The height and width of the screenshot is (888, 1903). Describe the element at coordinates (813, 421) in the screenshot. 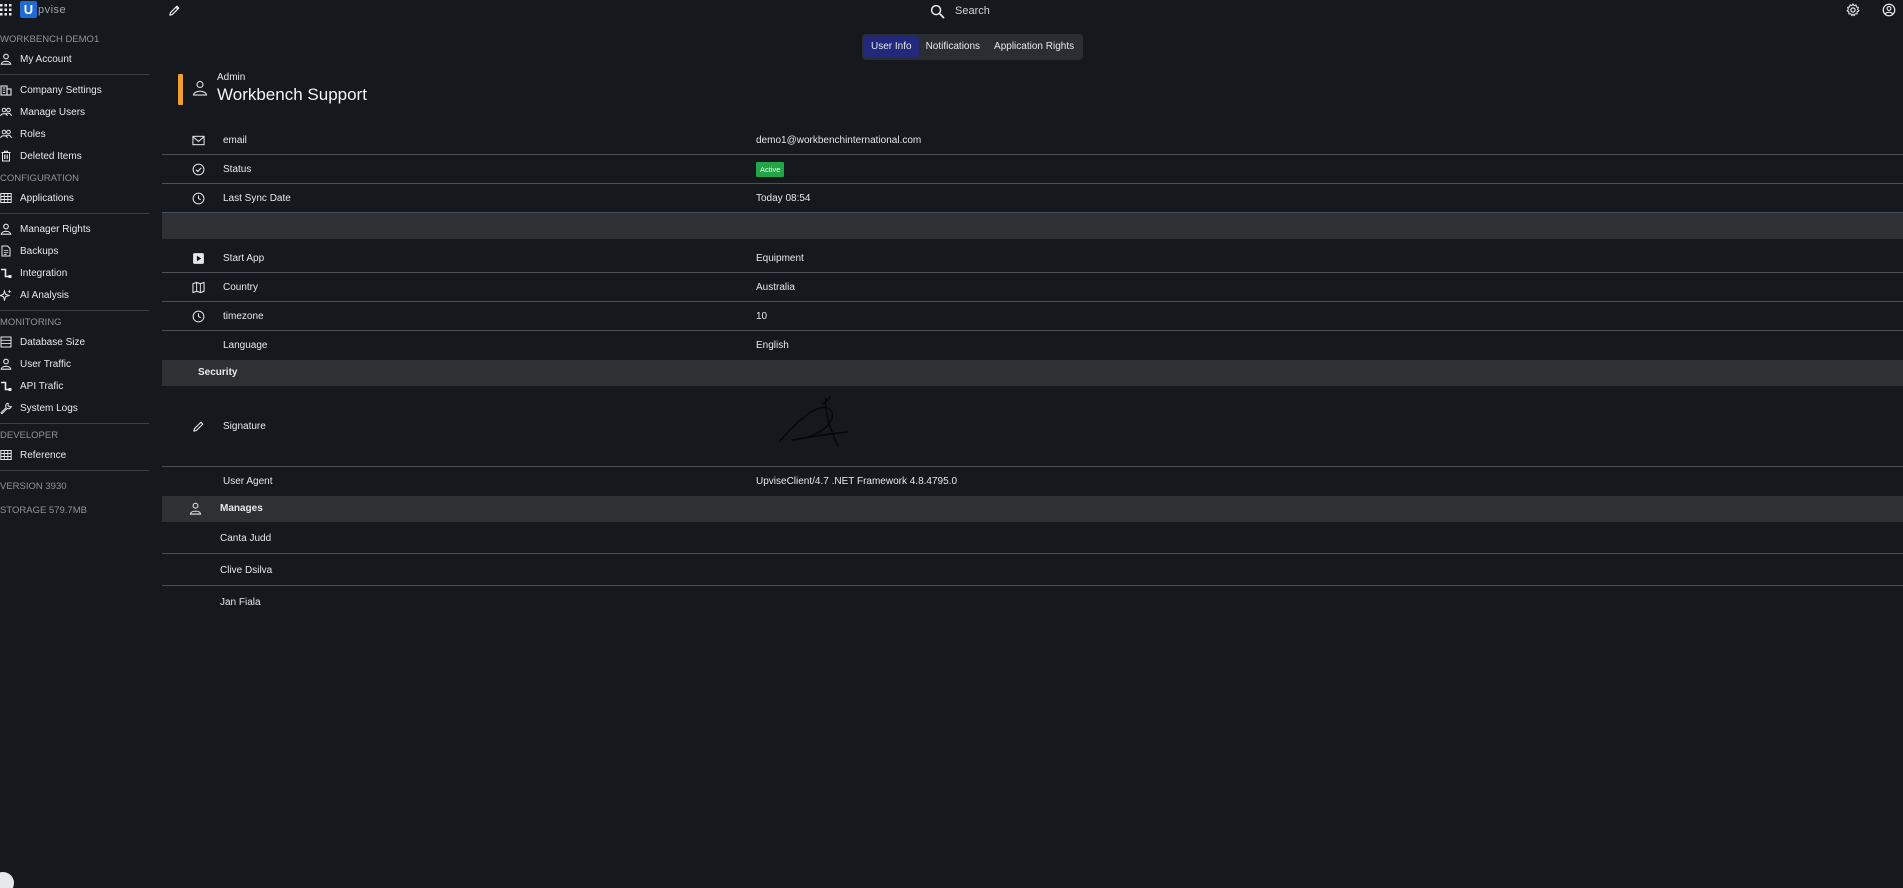

I see `signature-image` at that location.